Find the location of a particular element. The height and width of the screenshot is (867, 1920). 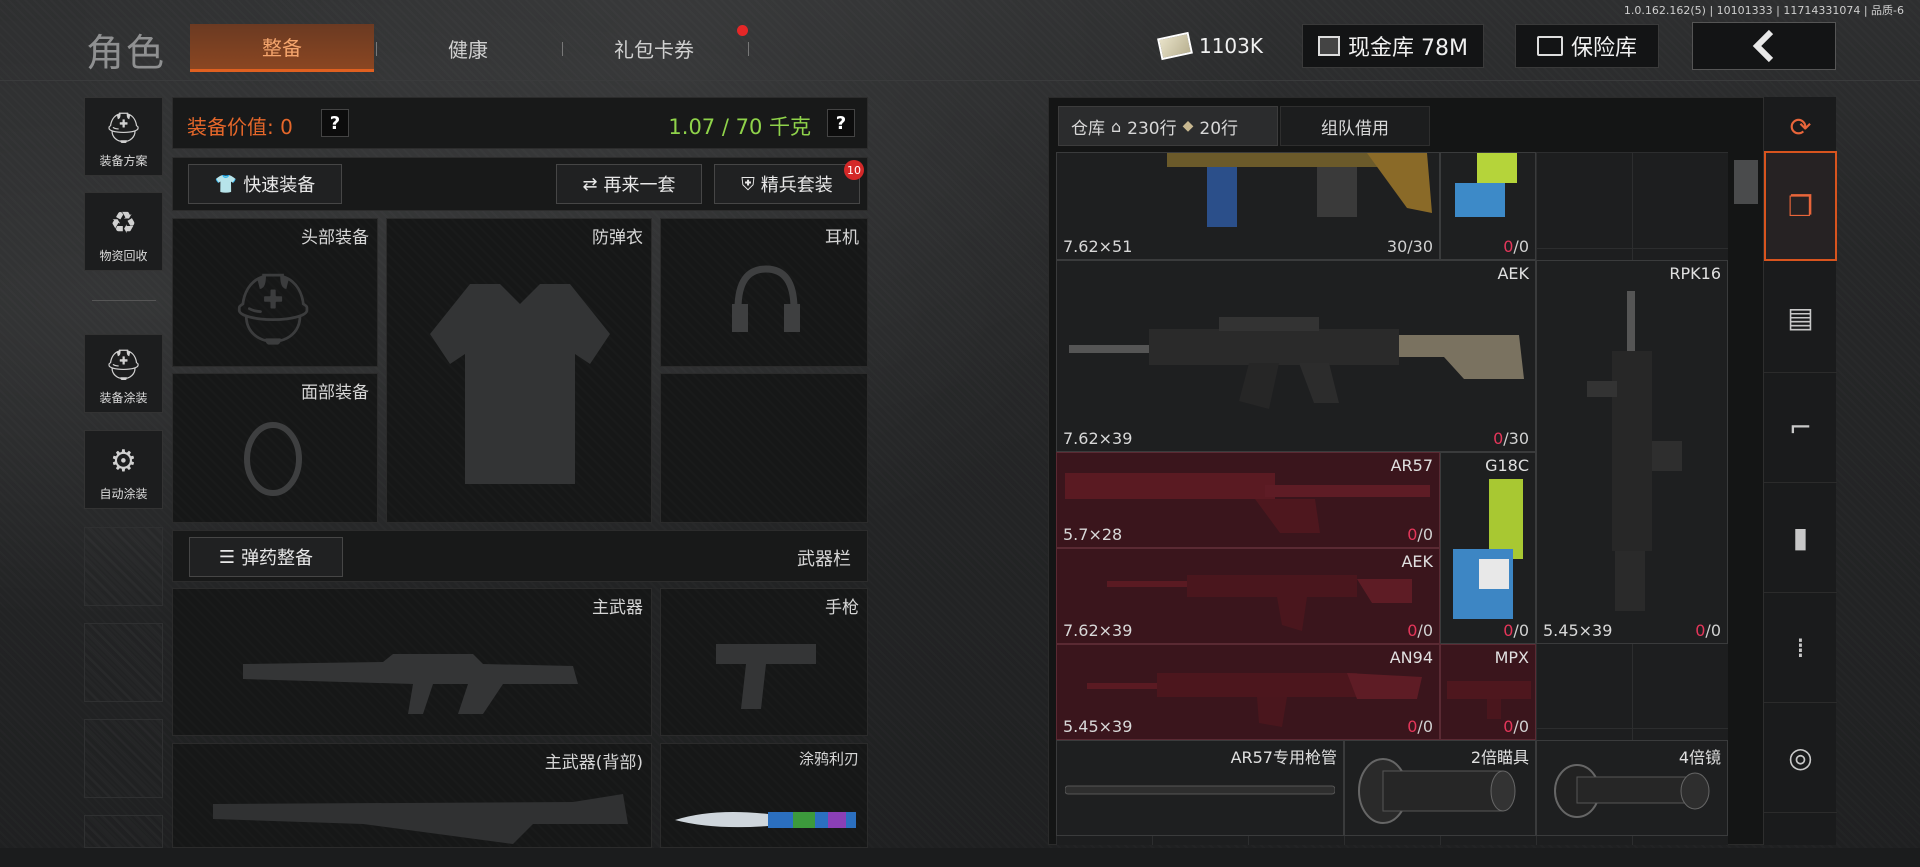

again-button: ⇄ 再来一套 is located at coordinates (629, 184).